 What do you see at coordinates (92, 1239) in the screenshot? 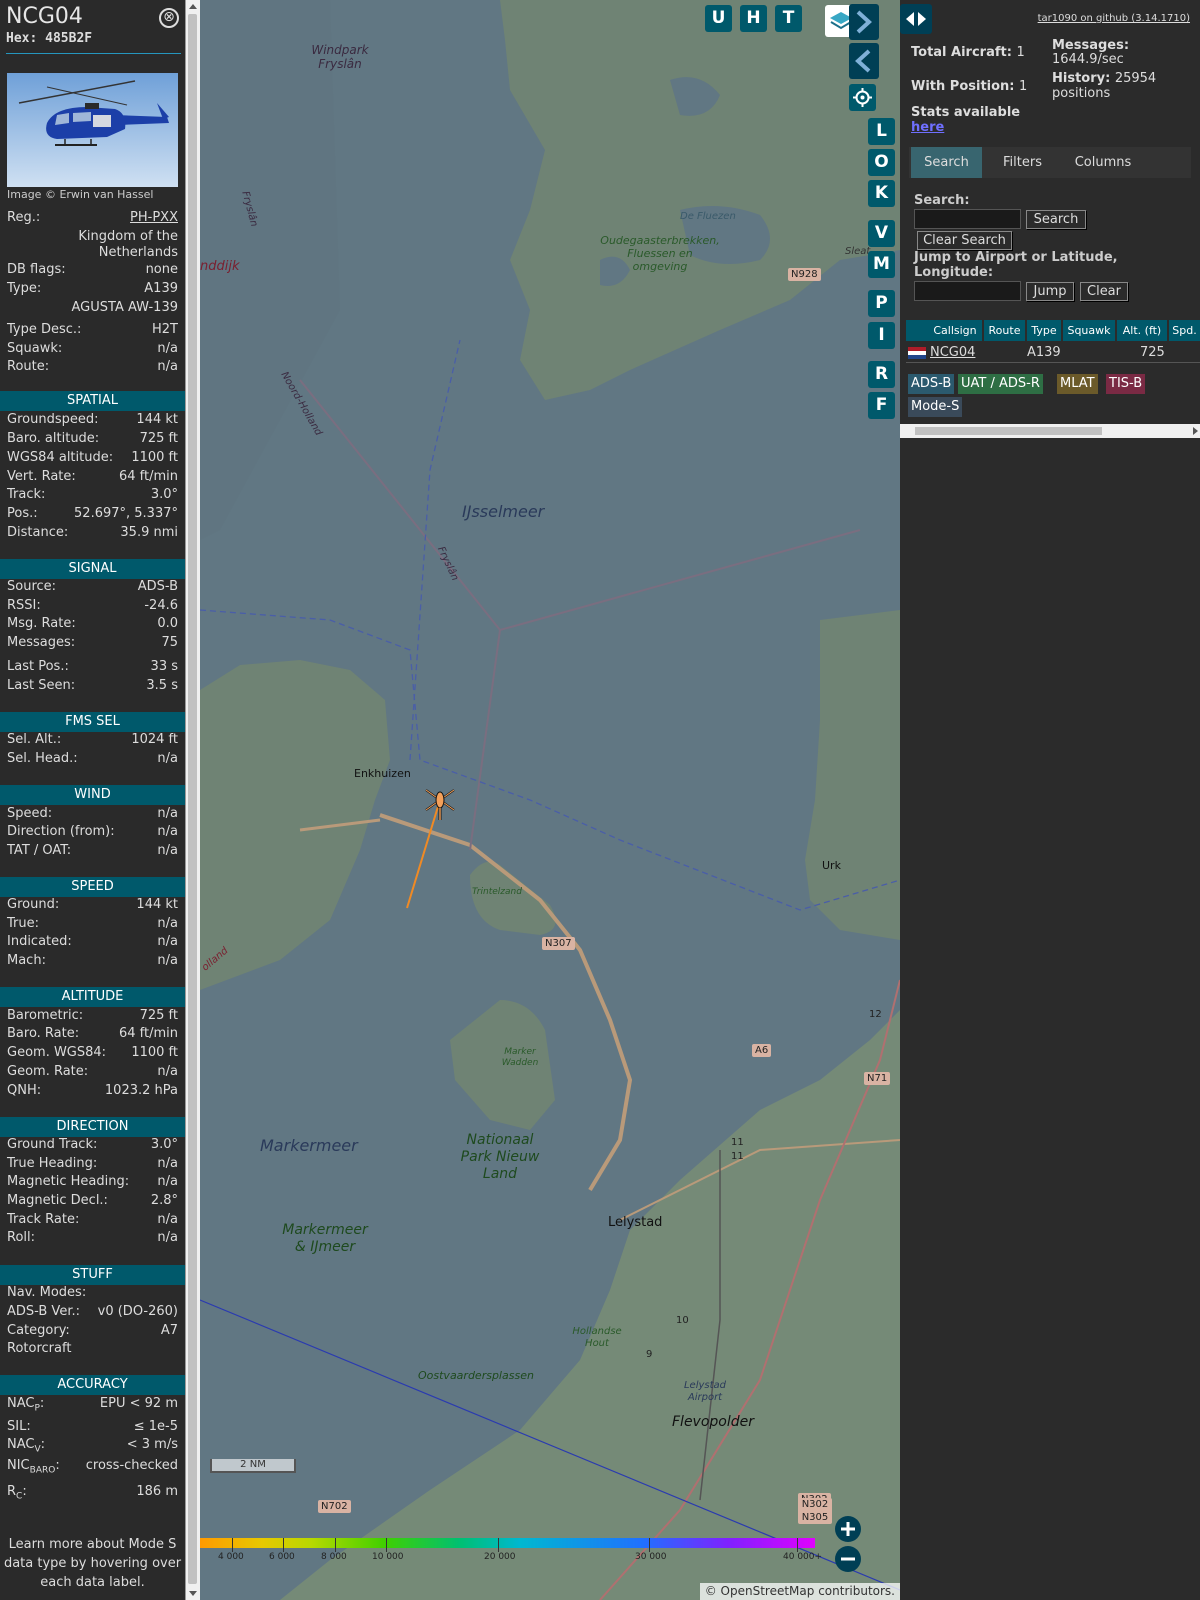
I see `info-row: Roll: n/a` at bounding box center [92, 1239].